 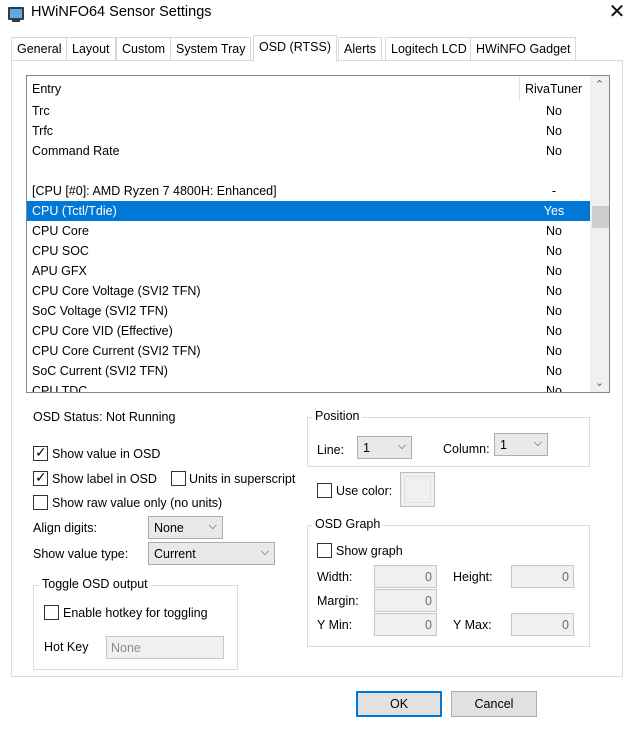 I want to click on color-picker-swatch, so click(x=417, y=489).